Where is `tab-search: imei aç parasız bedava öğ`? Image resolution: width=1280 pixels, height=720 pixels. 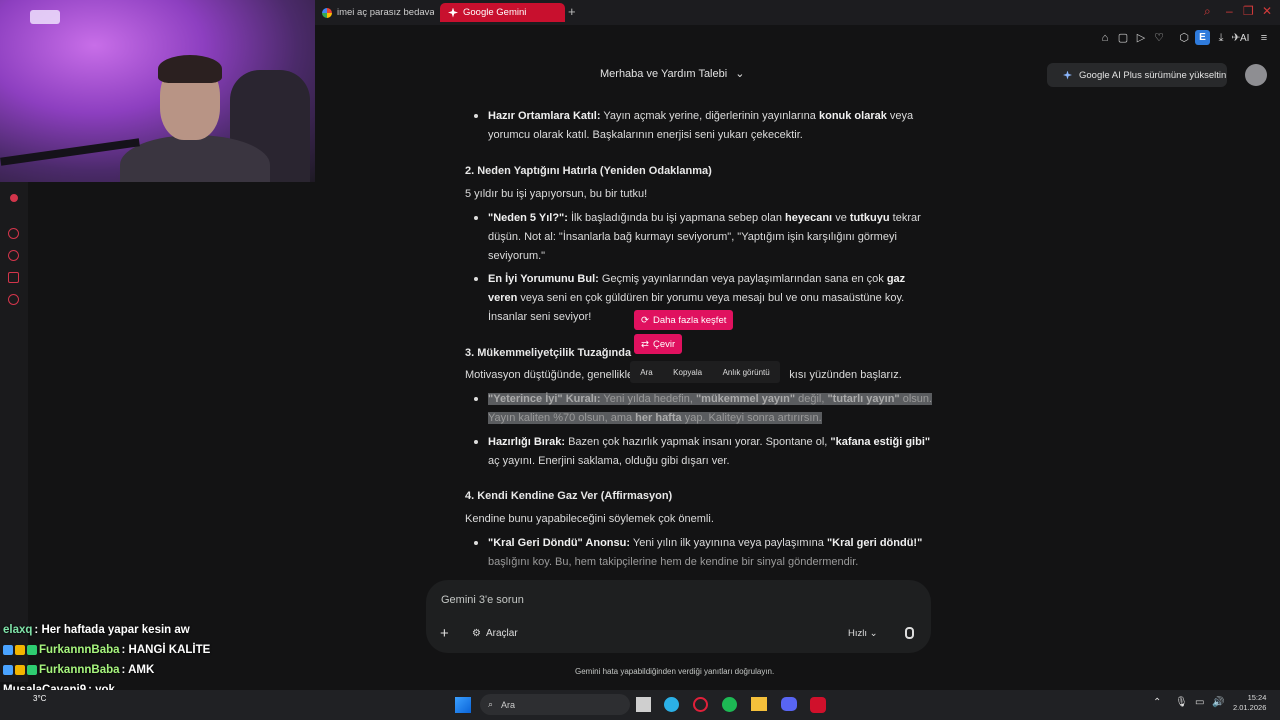 tab-search: imei aç parasız bedava öğ is located at coordinates (374, 12).